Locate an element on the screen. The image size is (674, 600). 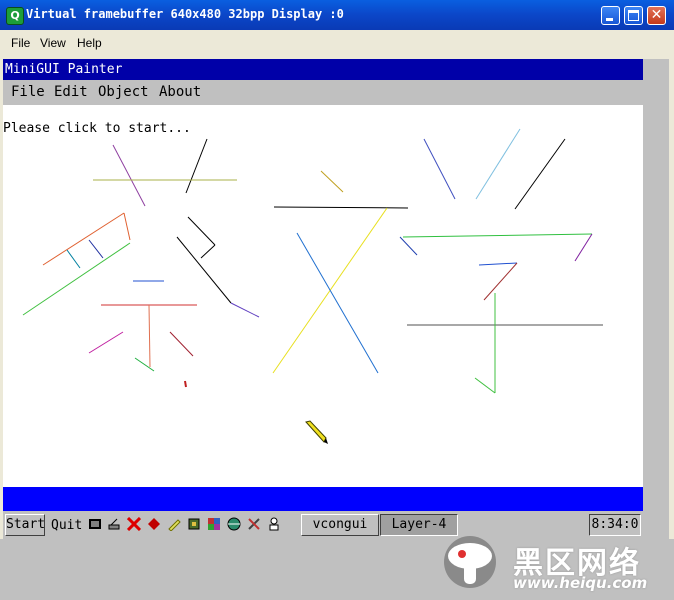
terminal-icon is located at coordinates (95, 524).